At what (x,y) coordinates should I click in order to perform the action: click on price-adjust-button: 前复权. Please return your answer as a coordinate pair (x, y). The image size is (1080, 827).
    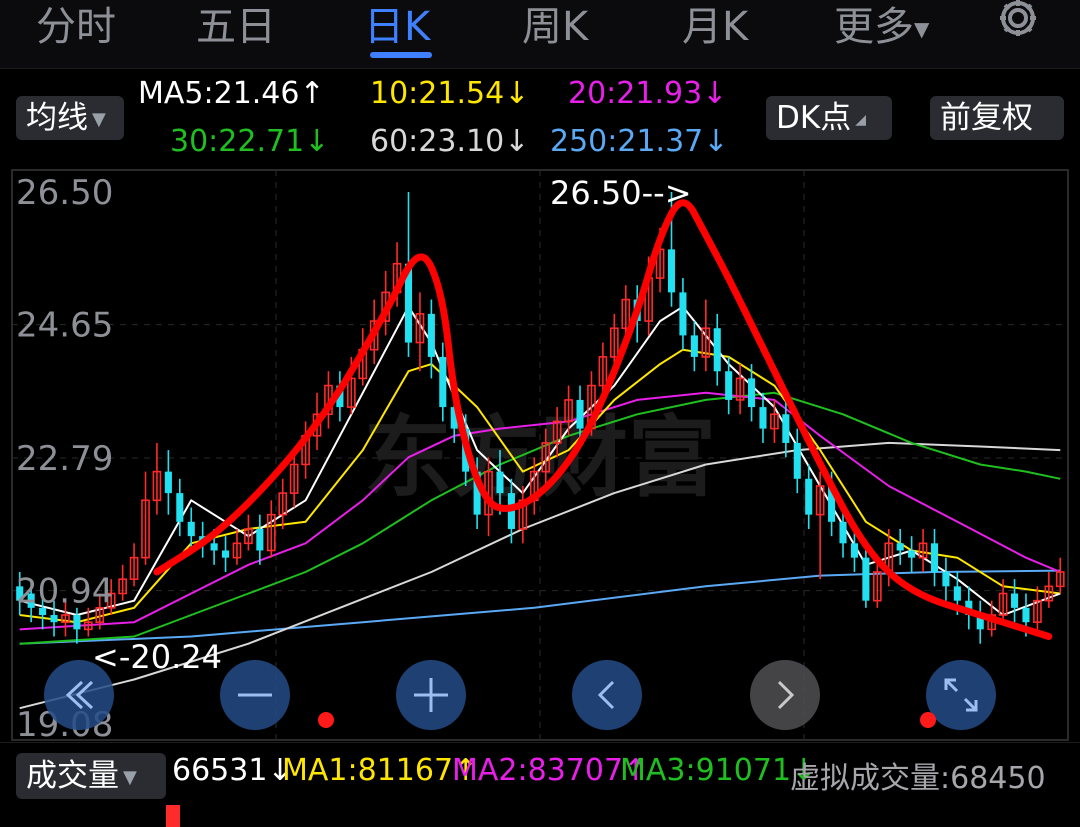
    Looking at the image, I should click on (997, 118).